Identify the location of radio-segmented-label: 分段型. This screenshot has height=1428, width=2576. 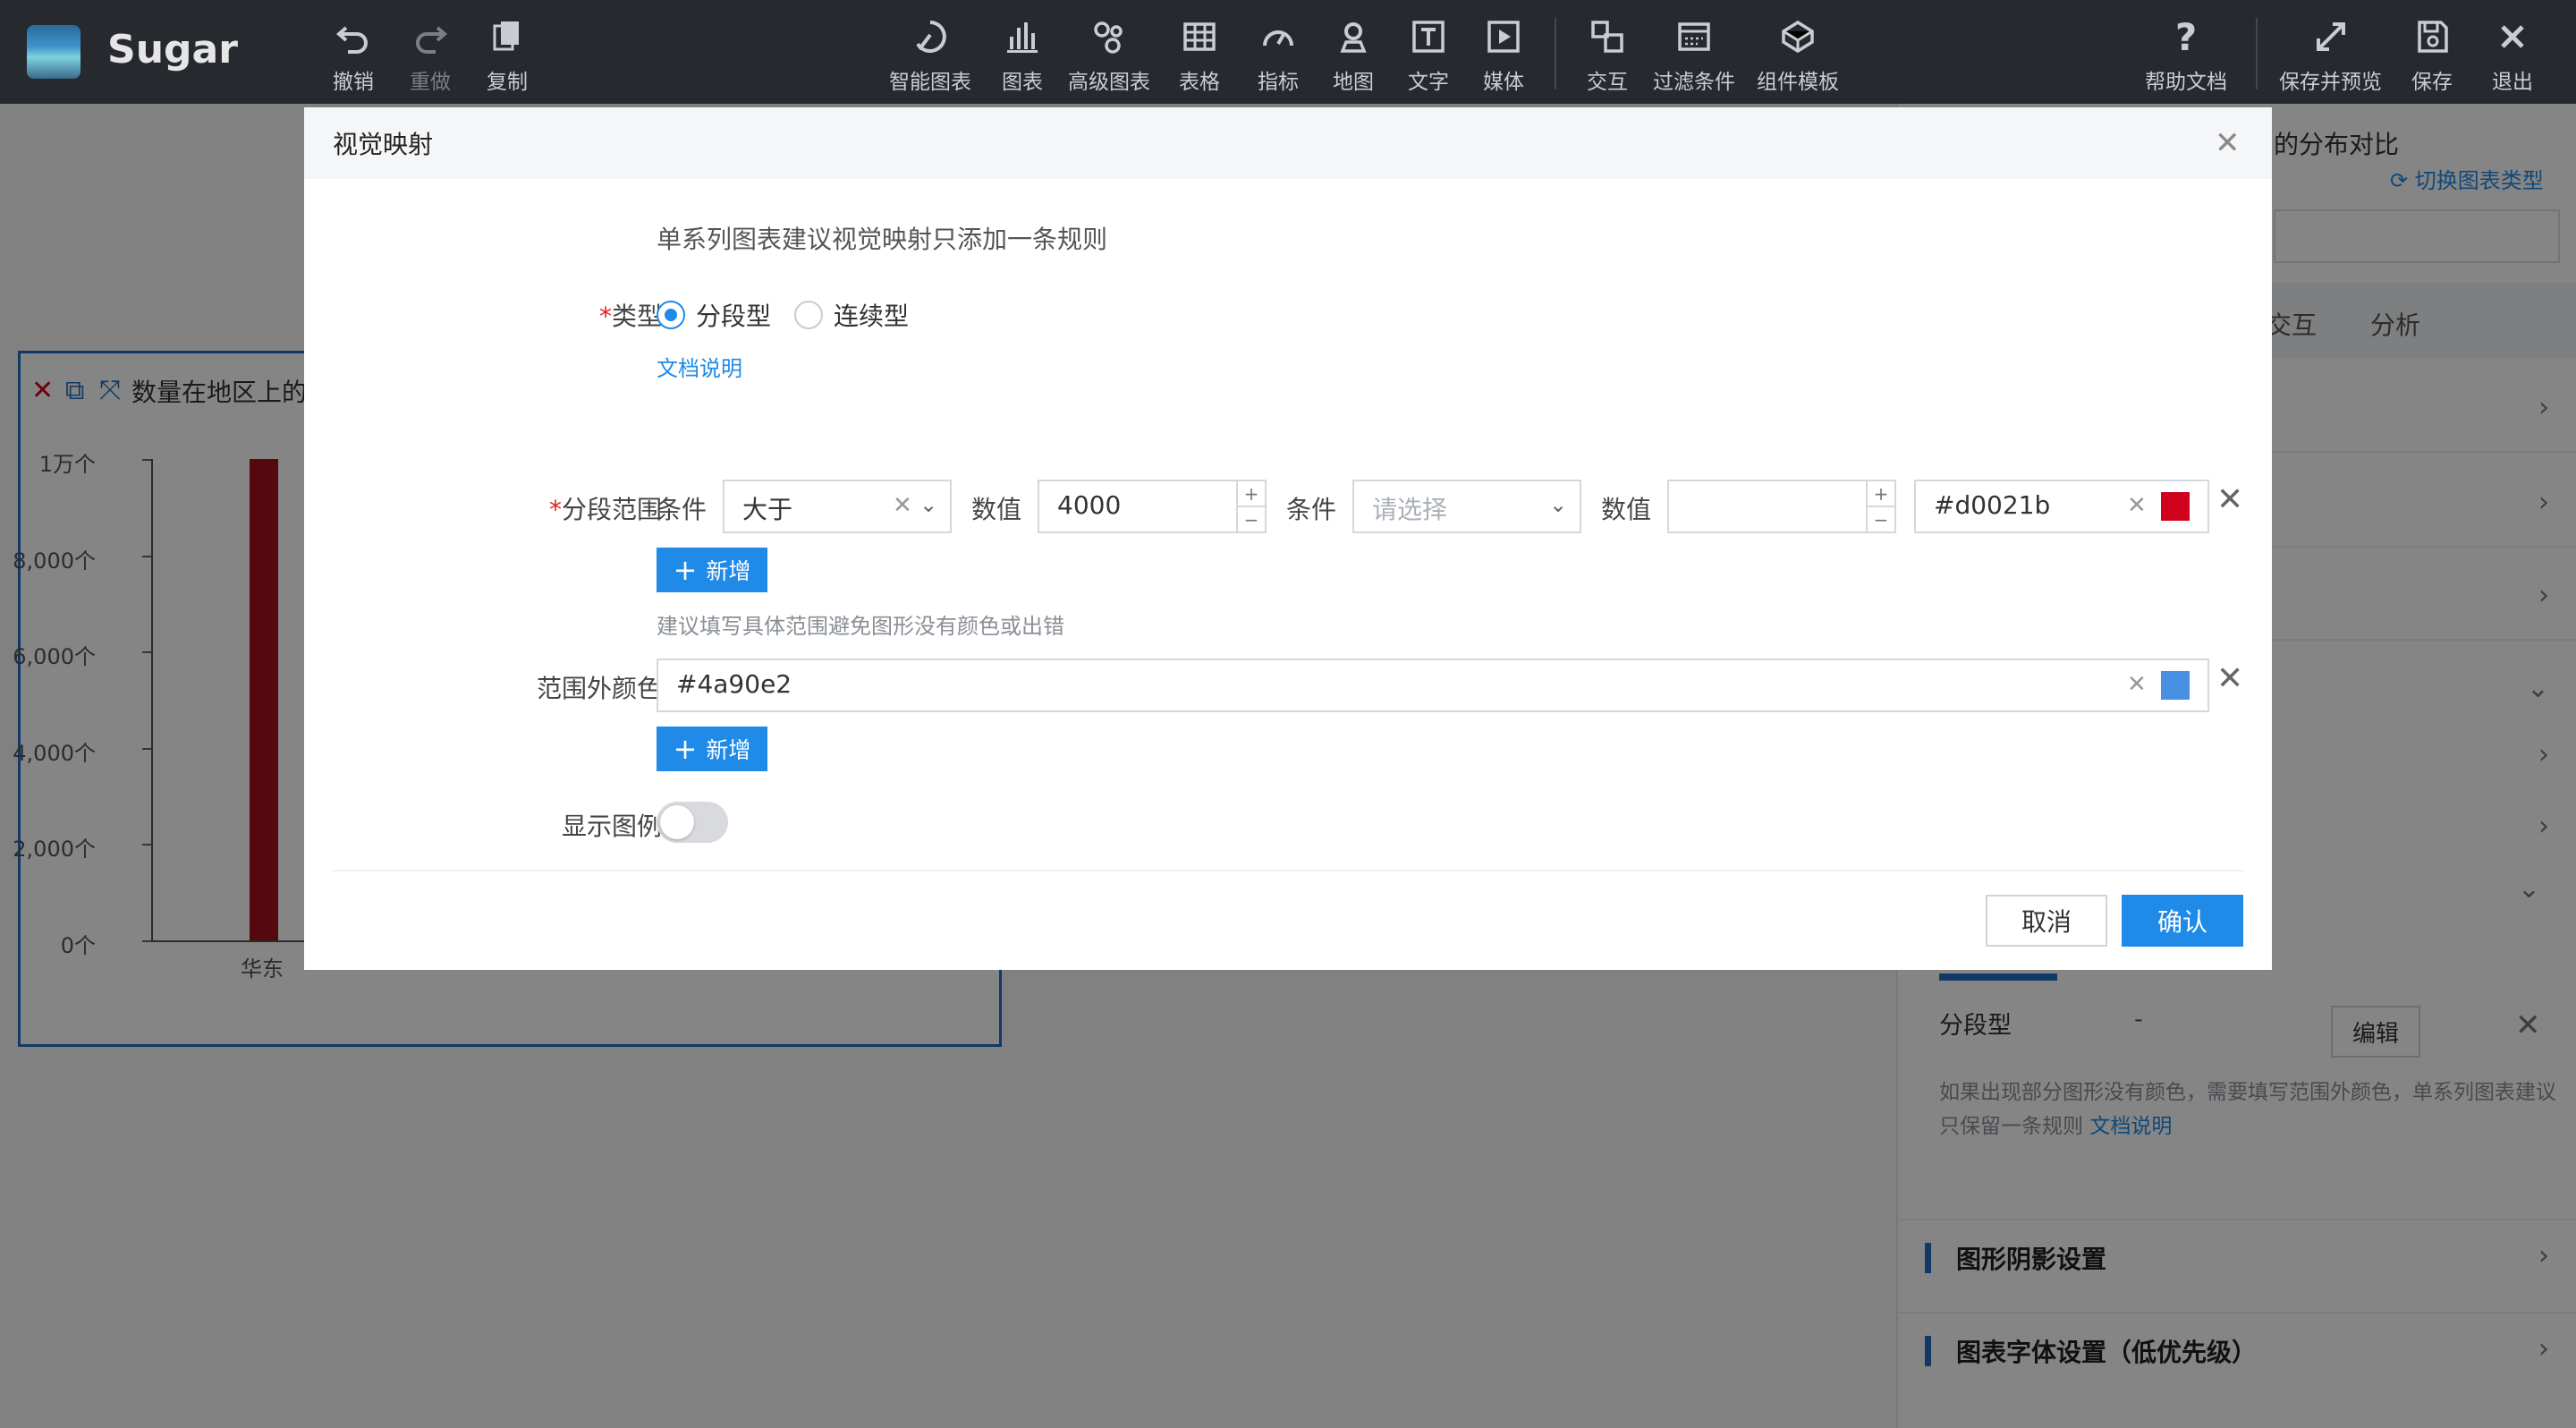
(734, 316).